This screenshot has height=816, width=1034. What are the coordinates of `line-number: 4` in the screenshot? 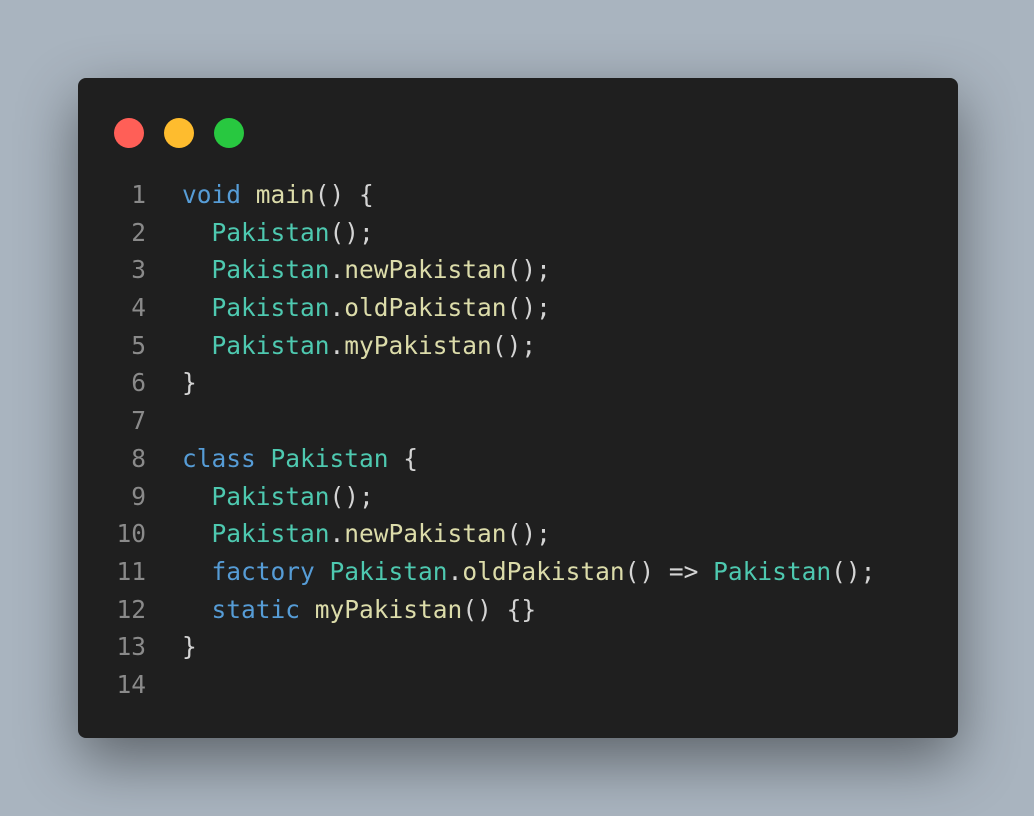 It's located at (138, 308).